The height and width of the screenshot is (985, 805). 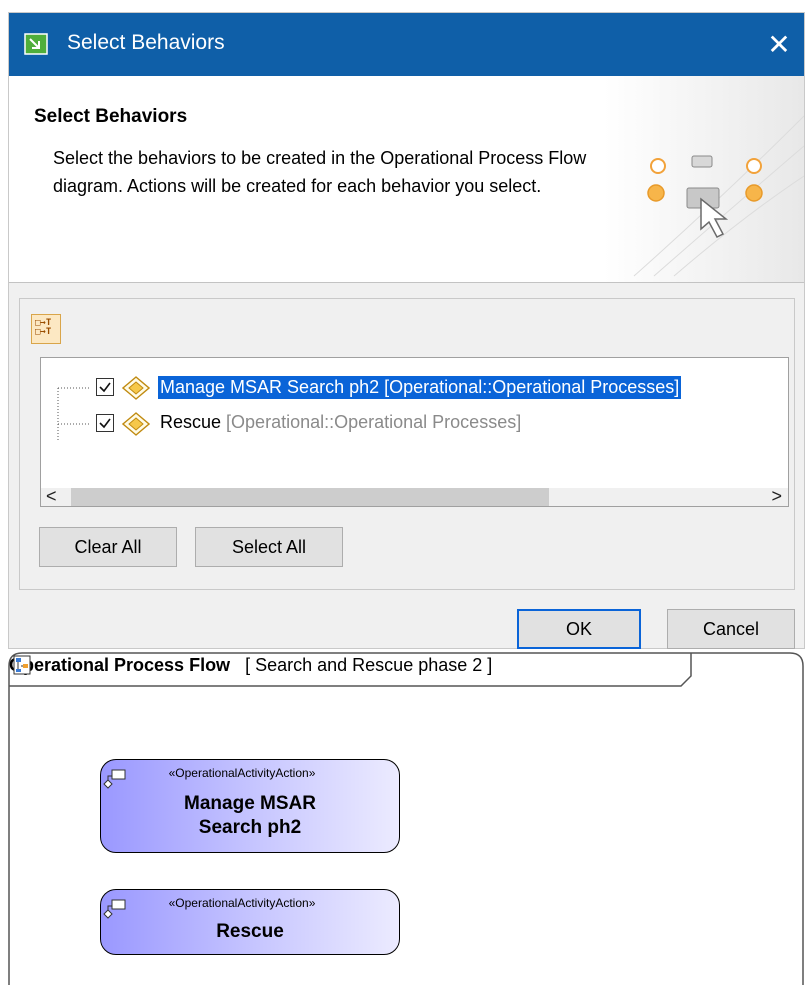 What do you see at coordinates (108, 547) in the screenshot?
I see `clear-all-button: Clear All` at bounding box center [108, 547].